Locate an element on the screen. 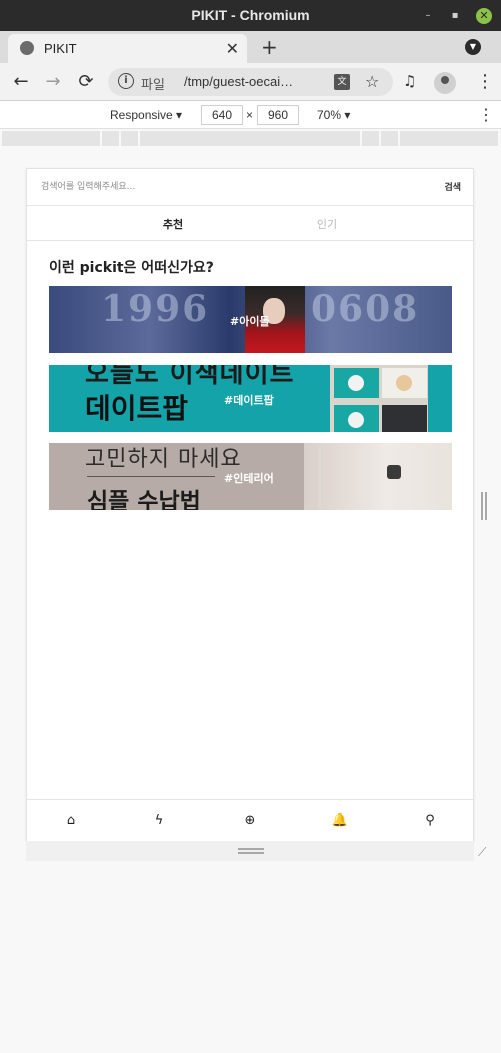 Image resolution: width=501 pixels, height=1053 pixels. minimize-icon: – is located at coordinates (428, 16).